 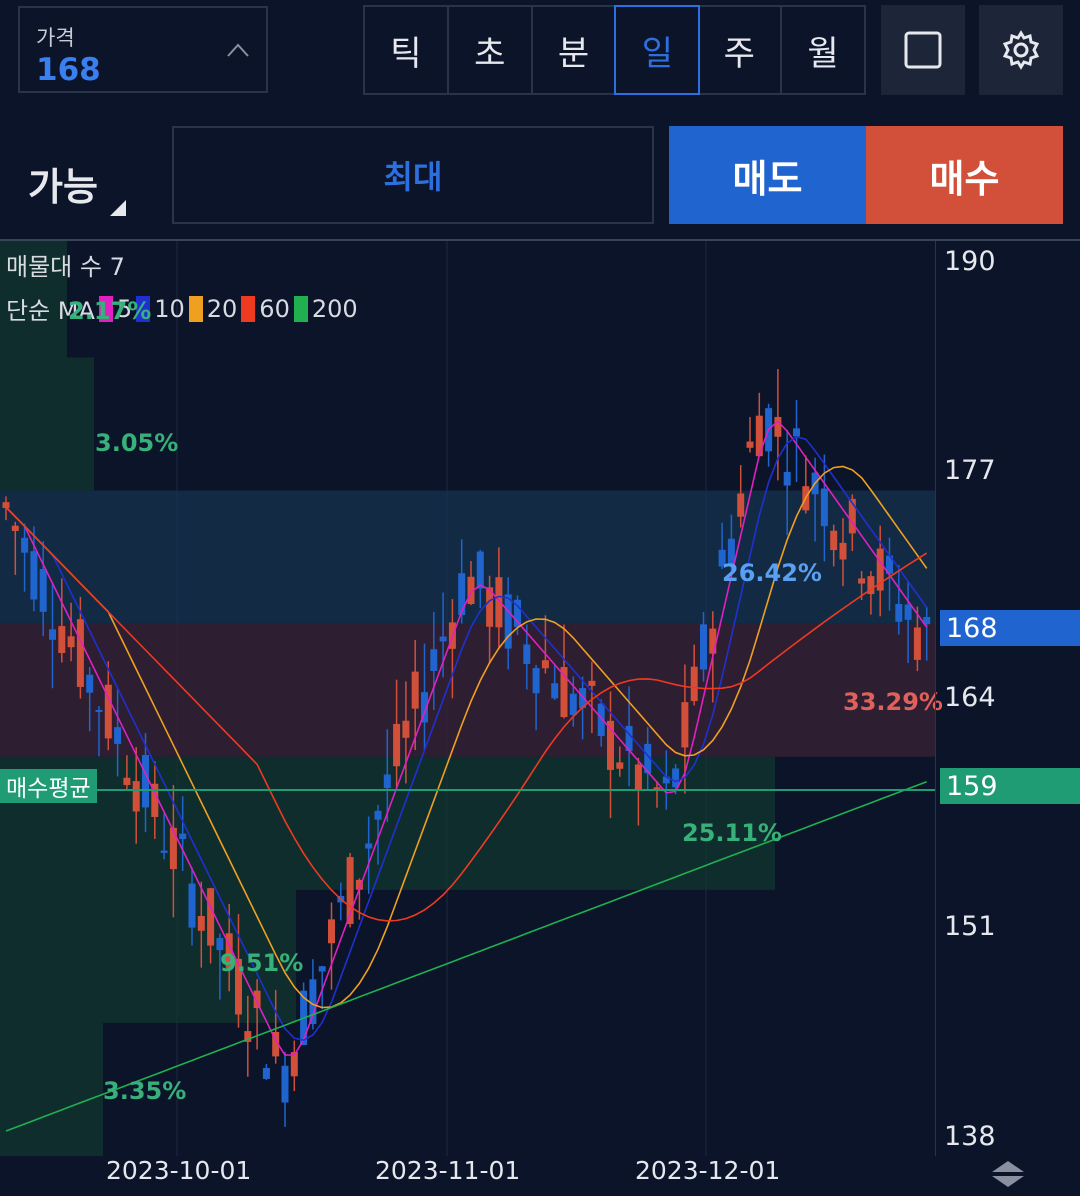 What do you see at coordinates (110, 311) in the screenshot?
I see `volume-profile-pct: 2.17%` at bounding box center [110, 311].